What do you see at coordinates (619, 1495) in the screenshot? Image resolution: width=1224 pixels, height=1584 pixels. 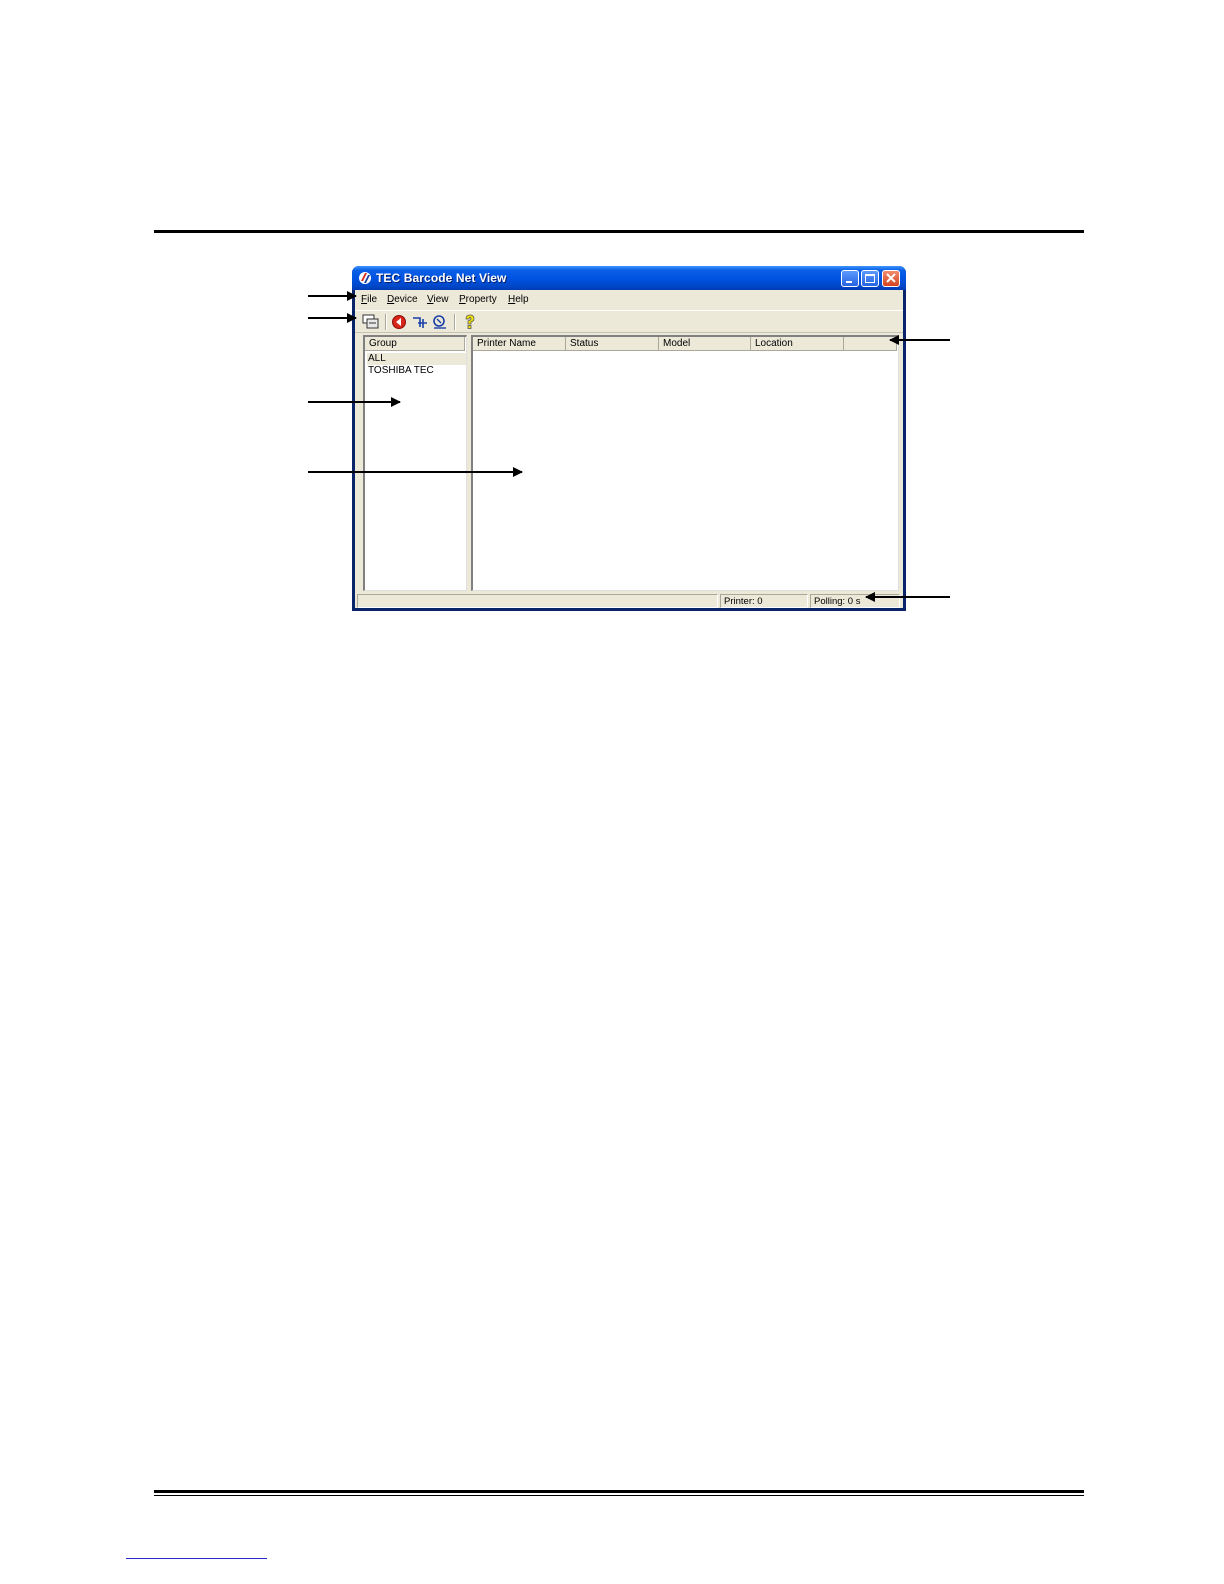 I see `footer-rule-thin` at bounding box center [619, 1495].